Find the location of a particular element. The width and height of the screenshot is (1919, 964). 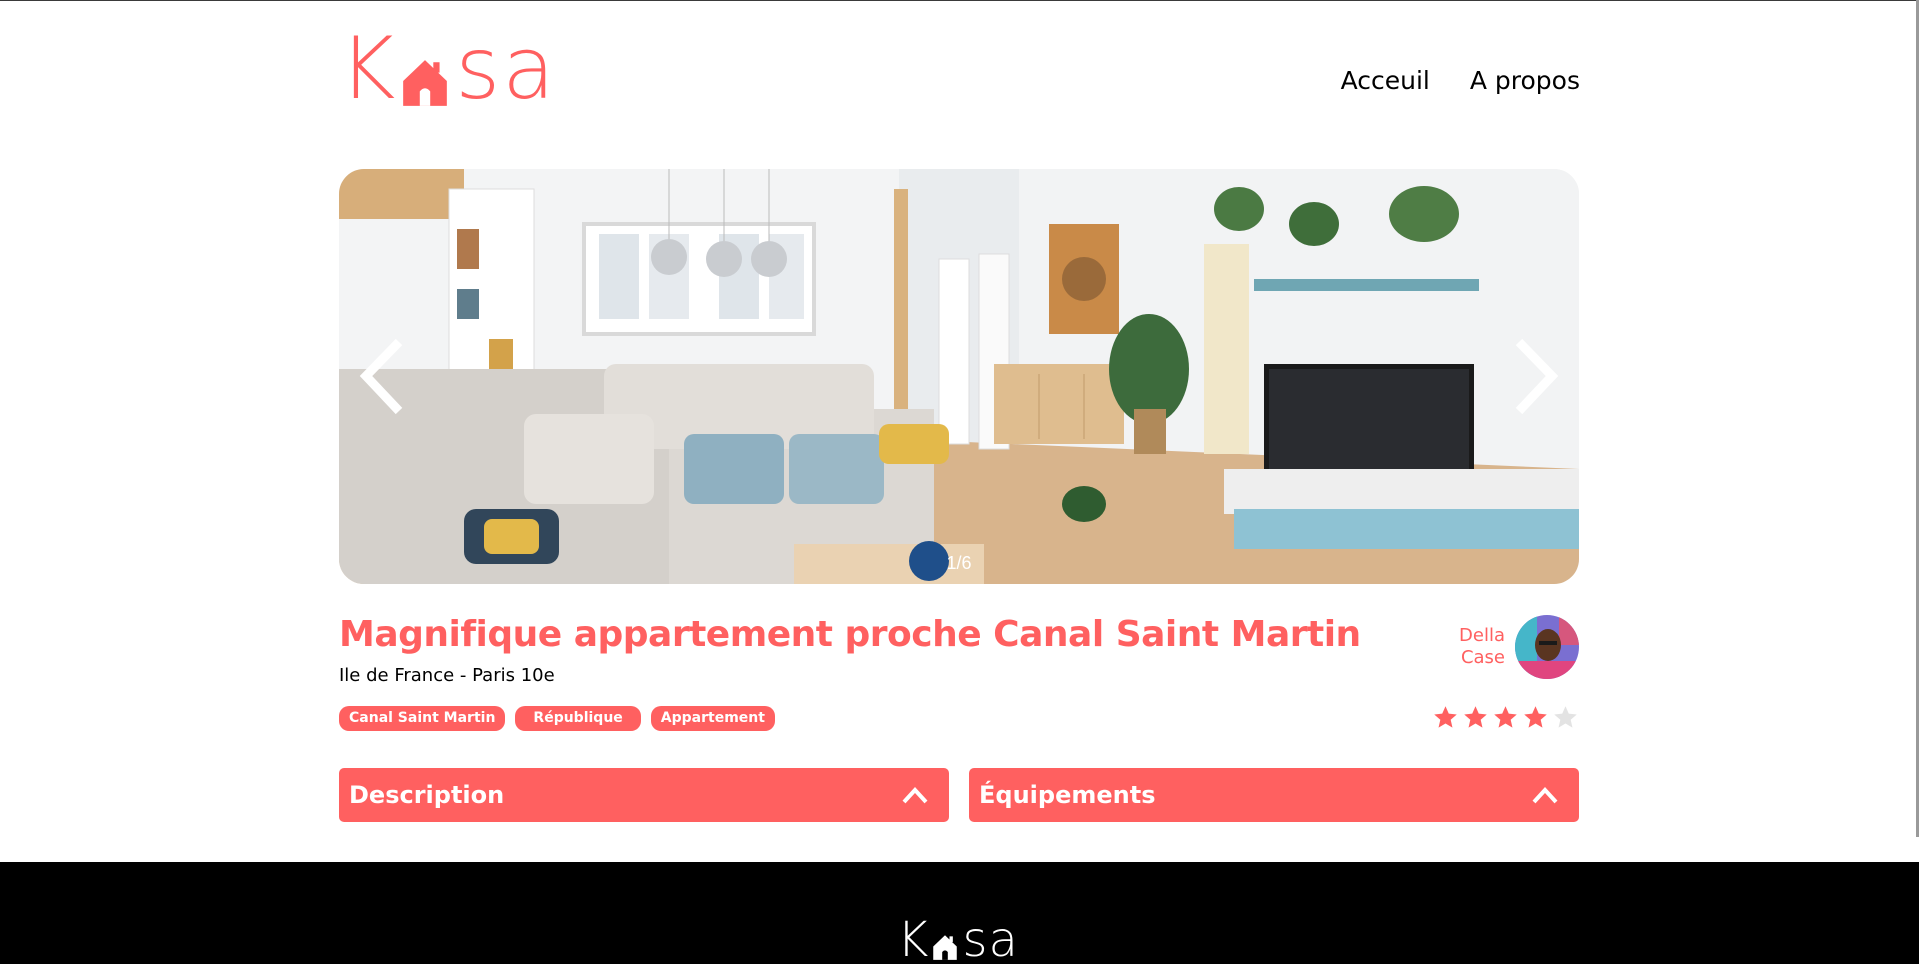

nav-link-home: Acceuil is located at coordinates (1385, 80).